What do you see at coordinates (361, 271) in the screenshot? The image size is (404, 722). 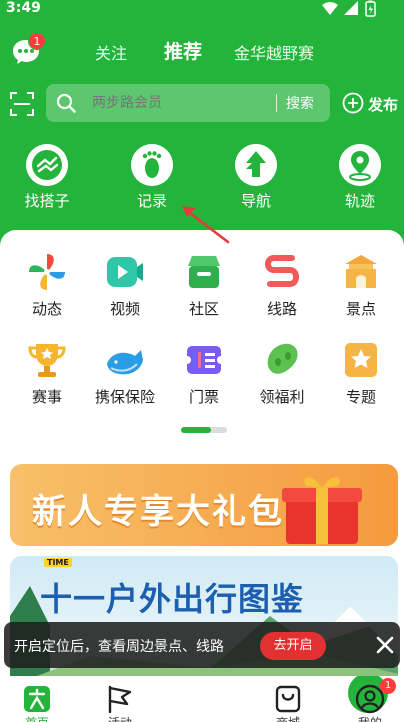 I see `scenic-spot-icon` at bounding box center [361, 271].